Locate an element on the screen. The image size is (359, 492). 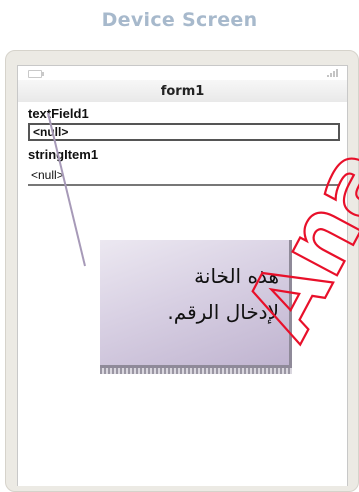
form-title: form1 is located at coordinates (182, 91).